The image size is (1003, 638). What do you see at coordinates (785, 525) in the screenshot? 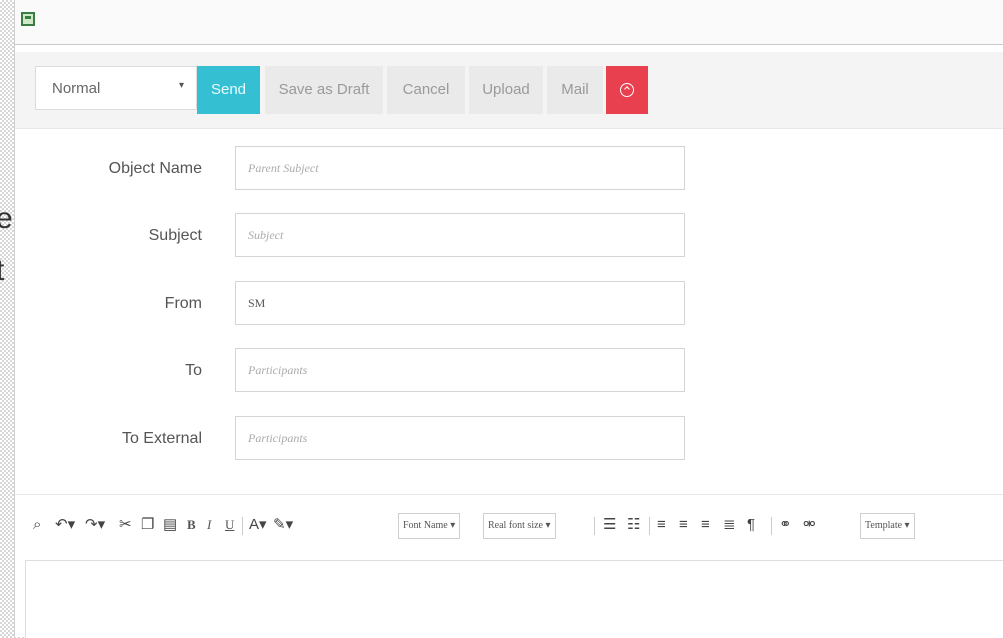
I see `link-icon: ⚭` at bounding box center [785, 525].